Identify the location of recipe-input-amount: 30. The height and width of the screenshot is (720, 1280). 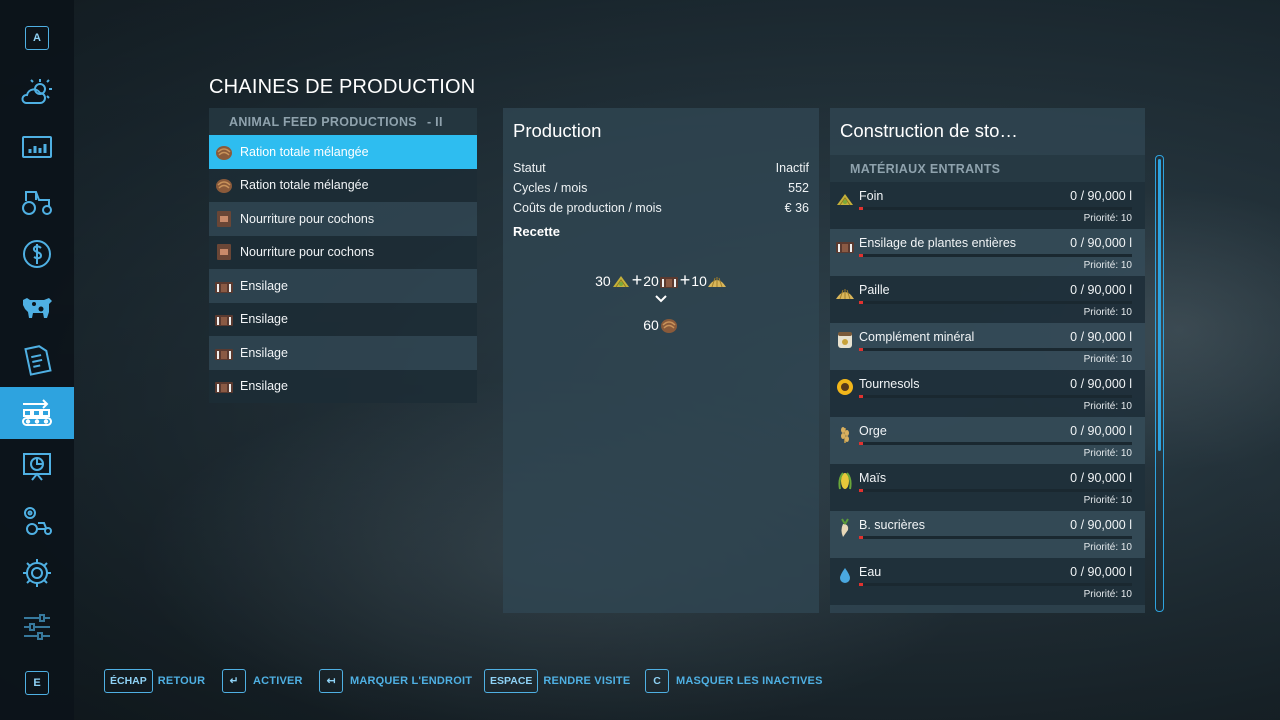
(603, 280).